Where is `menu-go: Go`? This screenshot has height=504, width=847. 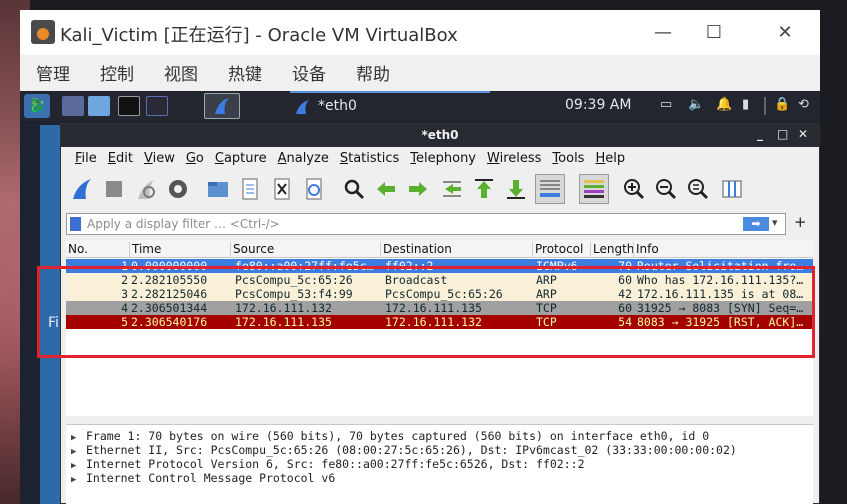
menu-go: Go is located at coordinates (195, 158).